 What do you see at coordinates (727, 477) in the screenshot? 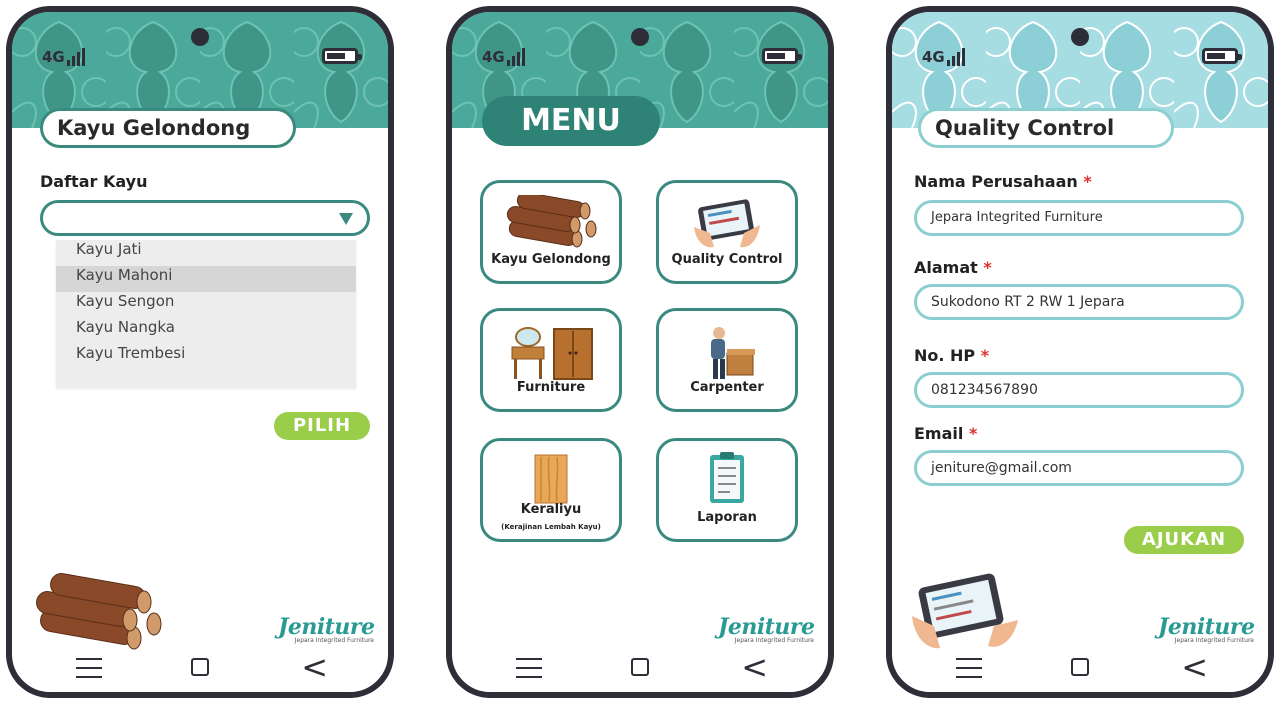
I see `clipboard-report-icon` at bounding box center [727, 477].